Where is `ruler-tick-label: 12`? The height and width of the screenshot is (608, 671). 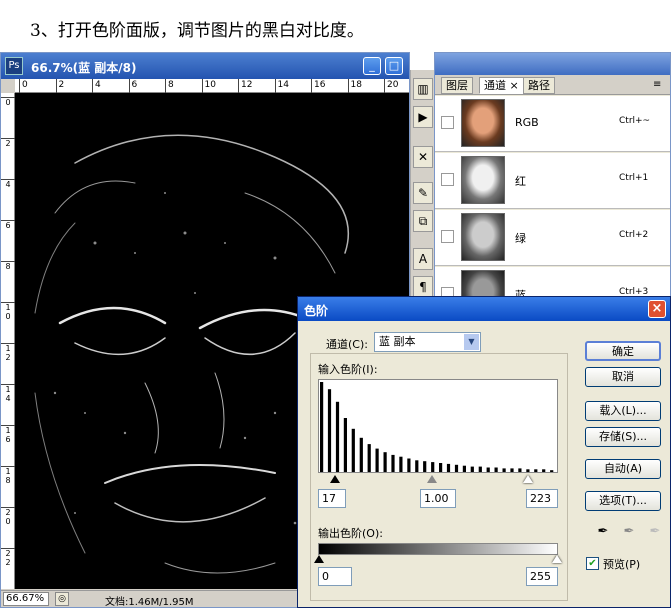 ruler-tick-label: 12 is located at coordinates (245, 86).